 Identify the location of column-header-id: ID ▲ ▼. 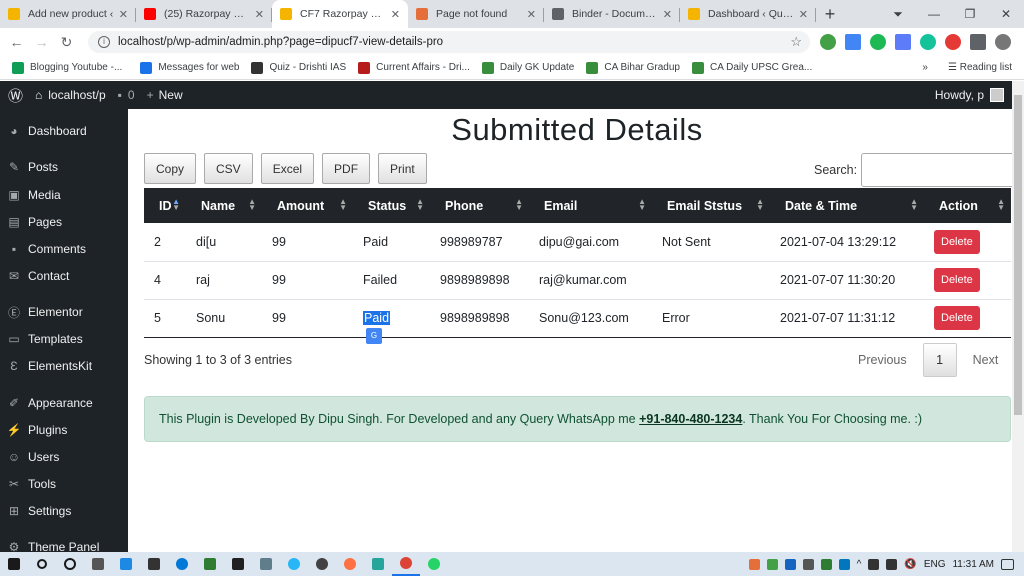
(165, 205).